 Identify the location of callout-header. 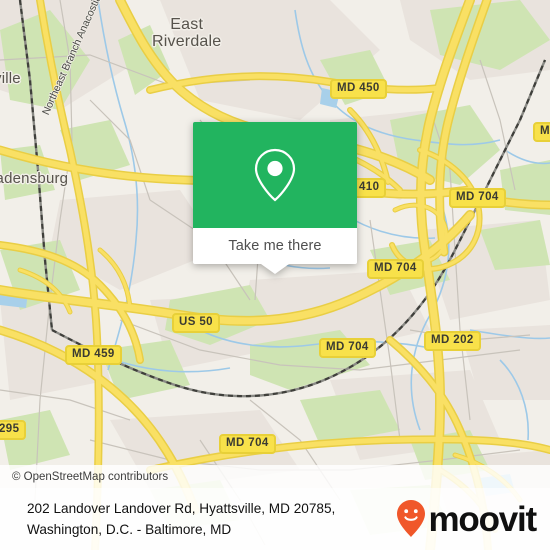
(275, 175).